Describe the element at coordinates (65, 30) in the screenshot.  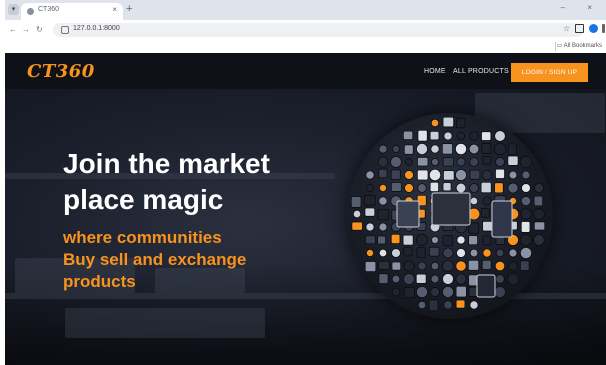
I see `site-info-icon` at that location.